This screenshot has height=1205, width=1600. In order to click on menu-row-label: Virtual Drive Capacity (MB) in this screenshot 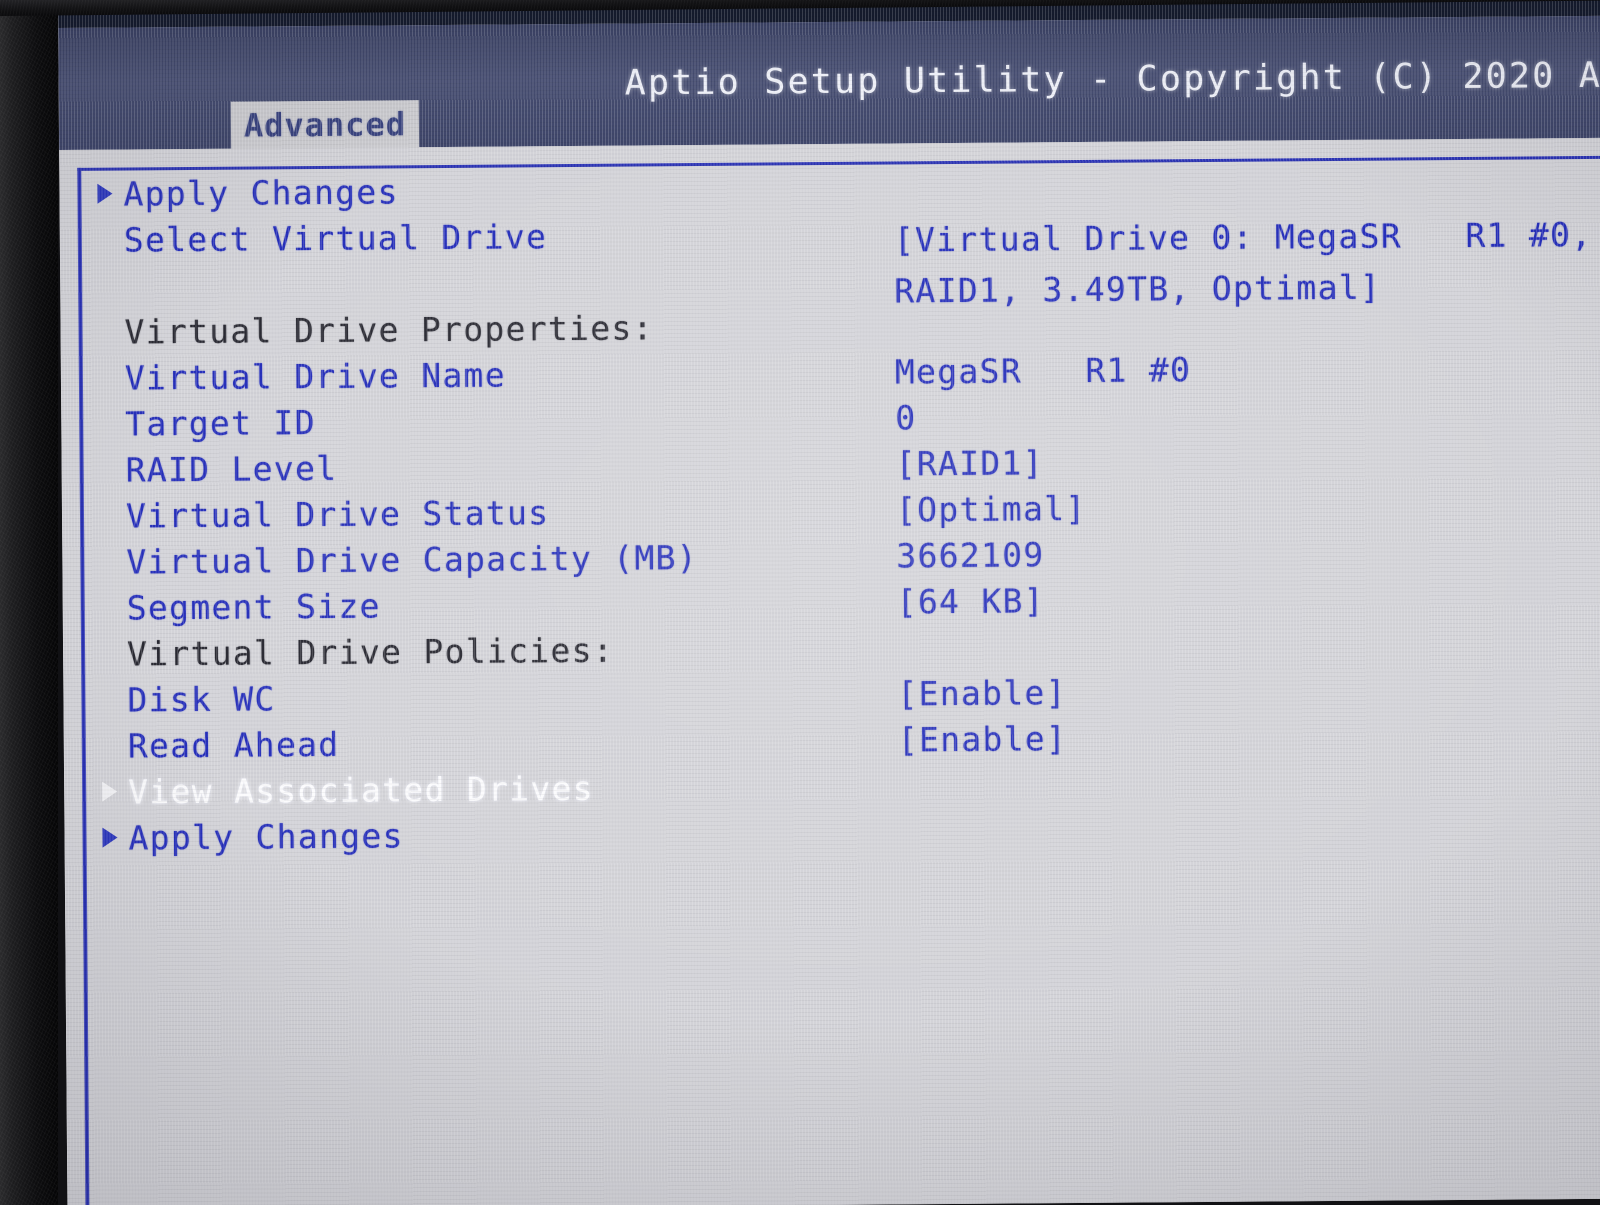, I will do `click(412, 559)`.